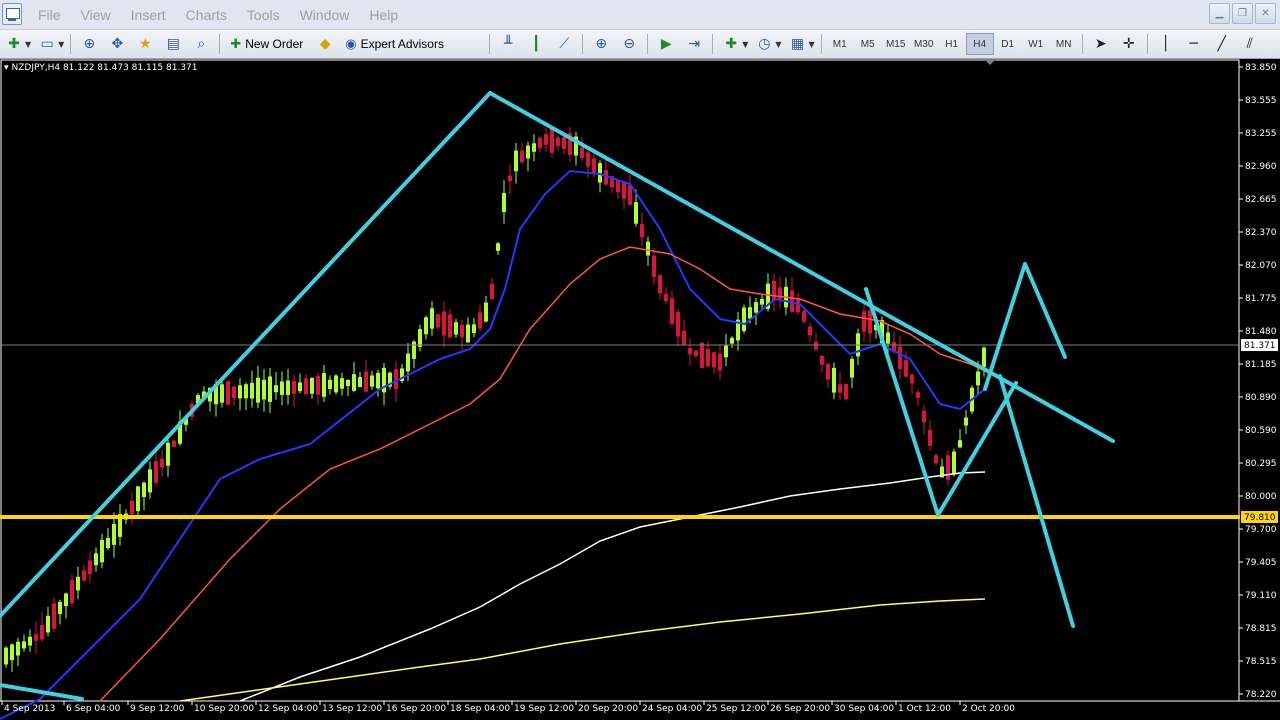  What do you see at coordinates (952, 44) in the screenshot?
I see `timeframe-h1: H1` at bounding box center [952, 44].